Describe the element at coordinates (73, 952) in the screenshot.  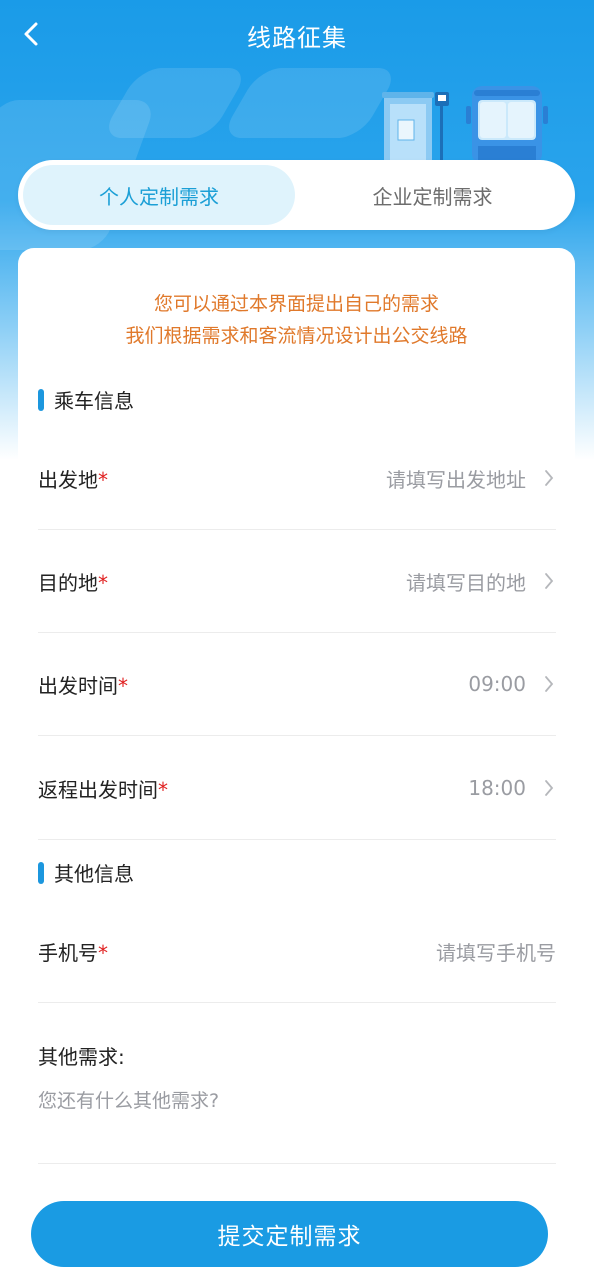
I see `phone-label: 手机号*` at that location.